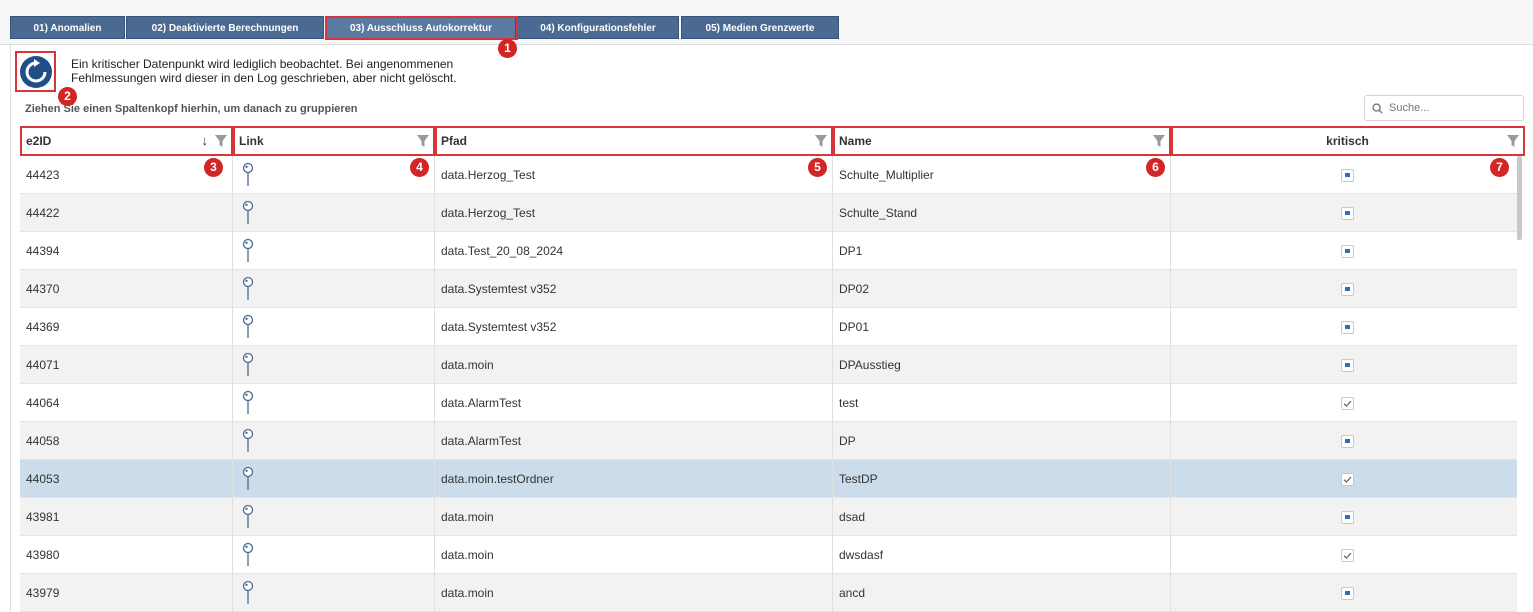 The width and height of the screenshot is (1533, 612). What do you see at coordinates (225, 27) in the screenshot?
I see `tab-deaktivierte-berechnungen: 02) Deaktivierte Berechnungen` at bounding box center [225, 27].